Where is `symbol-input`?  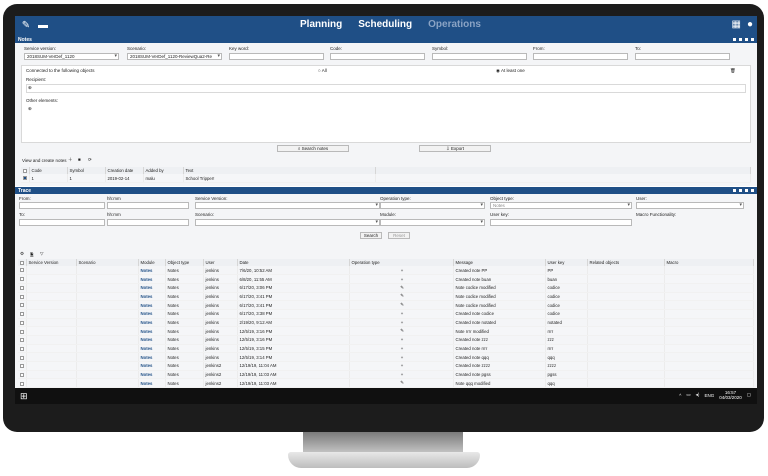
symbol-input is located at coordinates (479, 56).